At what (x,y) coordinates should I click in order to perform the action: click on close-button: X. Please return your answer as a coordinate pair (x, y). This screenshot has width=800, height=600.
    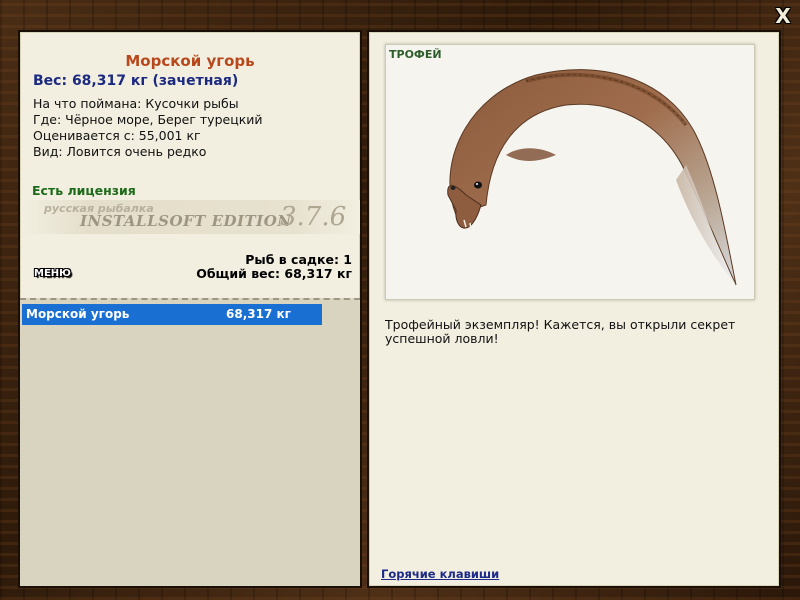
    Looking at the image, I should click on (783, 16).